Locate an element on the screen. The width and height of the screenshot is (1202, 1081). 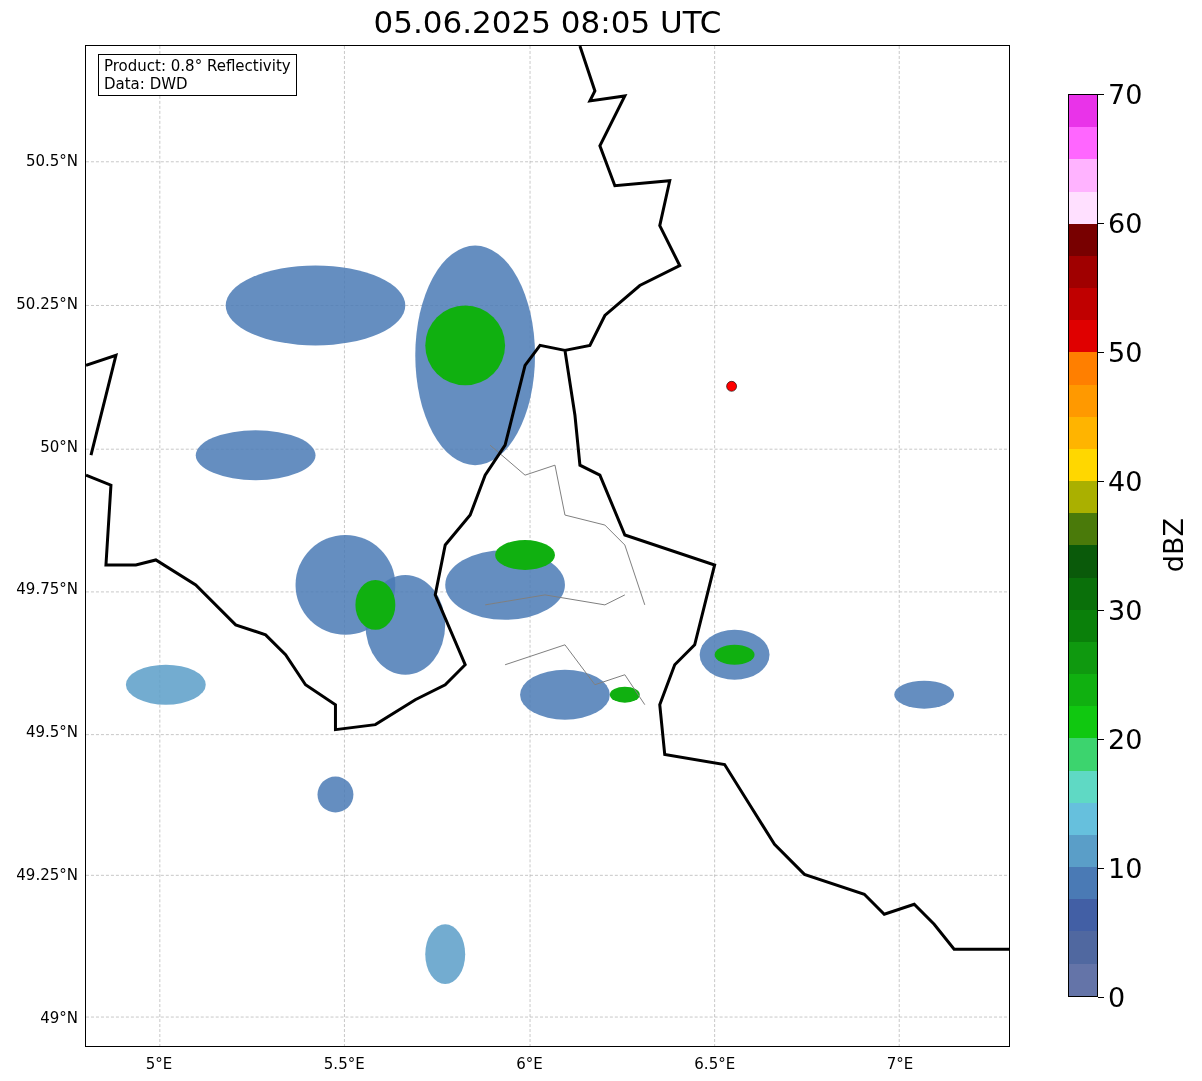
colorbar-tick-label: 20 is located at coordinates (1125, 739).